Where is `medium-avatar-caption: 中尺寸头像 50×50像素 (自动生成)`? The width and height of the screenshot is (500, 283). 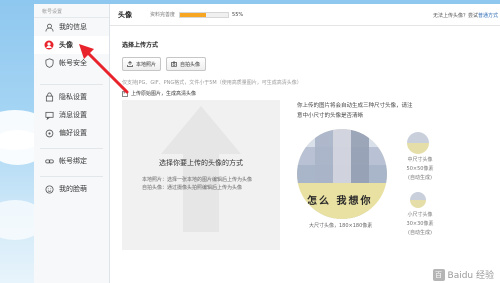
medium-avatar-caption: 中尺寸头像 50×50像素 (自动生成) is located at coordinates (420, 169).